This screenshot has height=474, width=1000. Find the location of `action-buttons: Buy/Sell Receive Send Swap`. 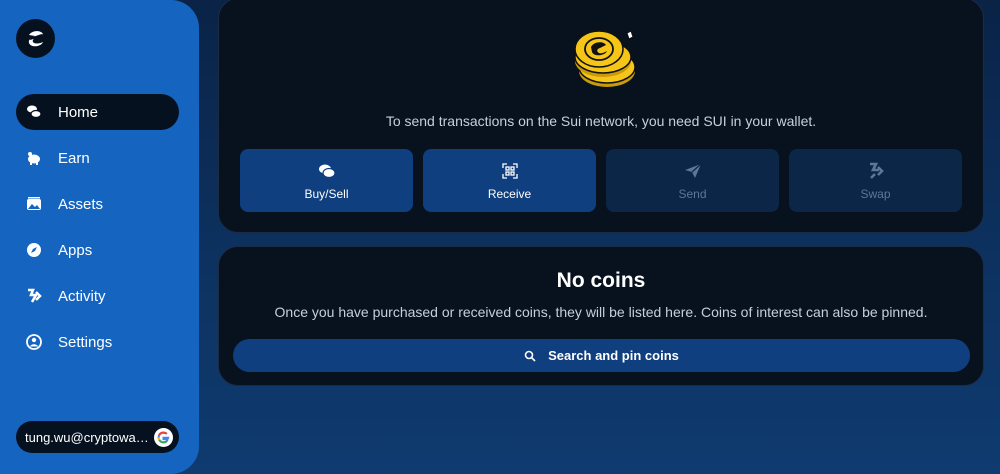

action-buttons: Buy/Sell Receive Send Swap is located at coordinates (601, 180).